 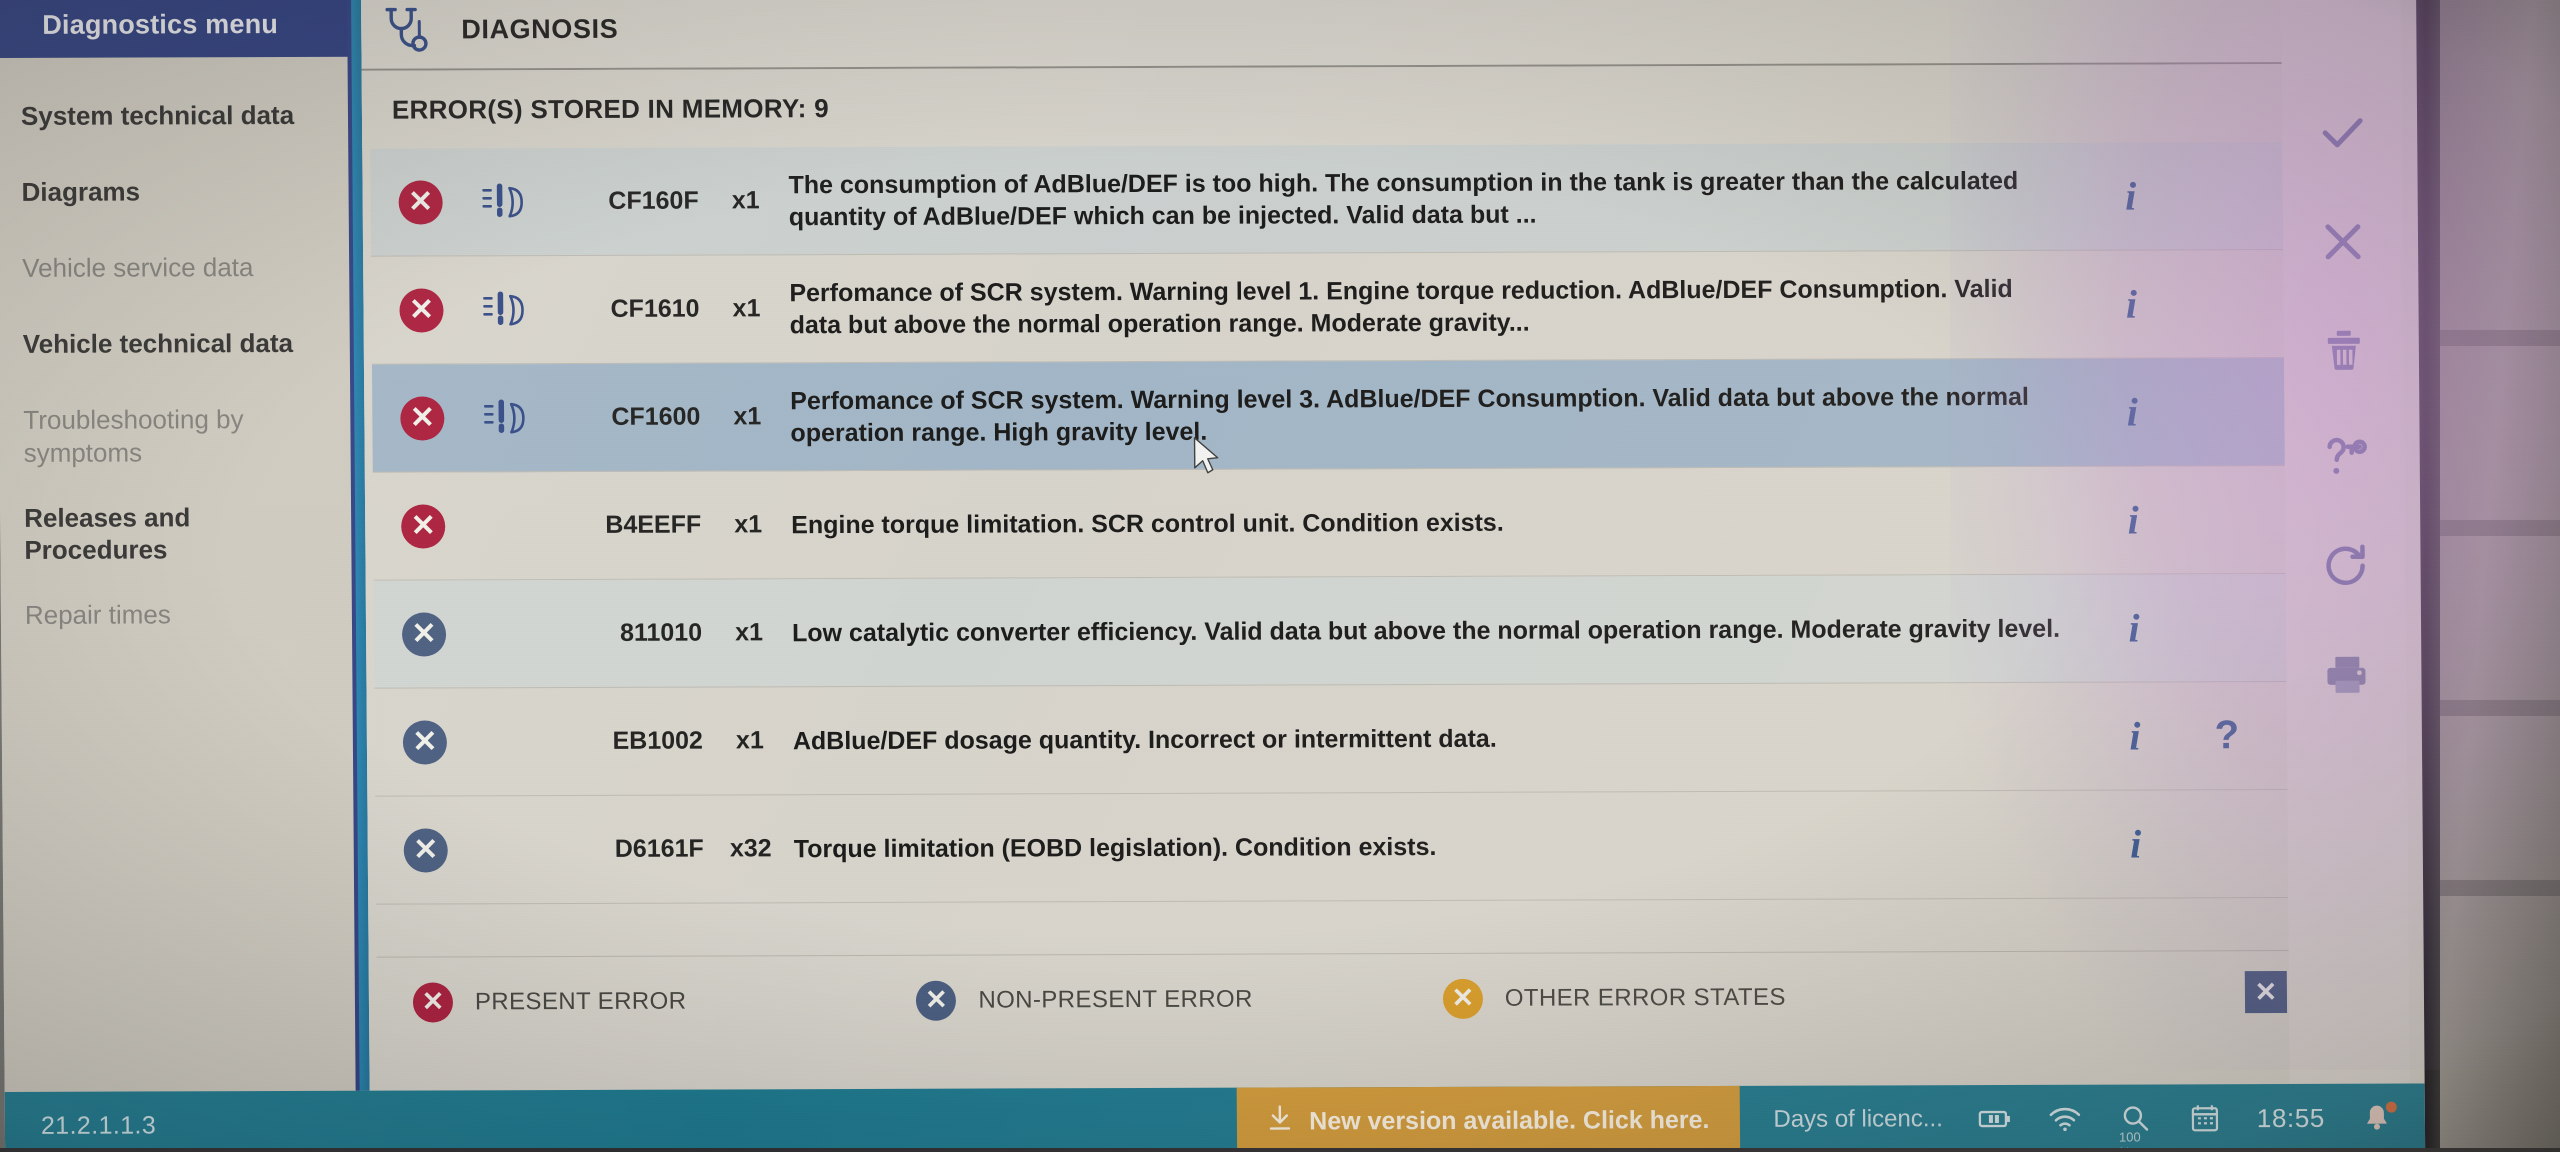 I want to click on confirm-check-button, so click(x=2342, y=136).